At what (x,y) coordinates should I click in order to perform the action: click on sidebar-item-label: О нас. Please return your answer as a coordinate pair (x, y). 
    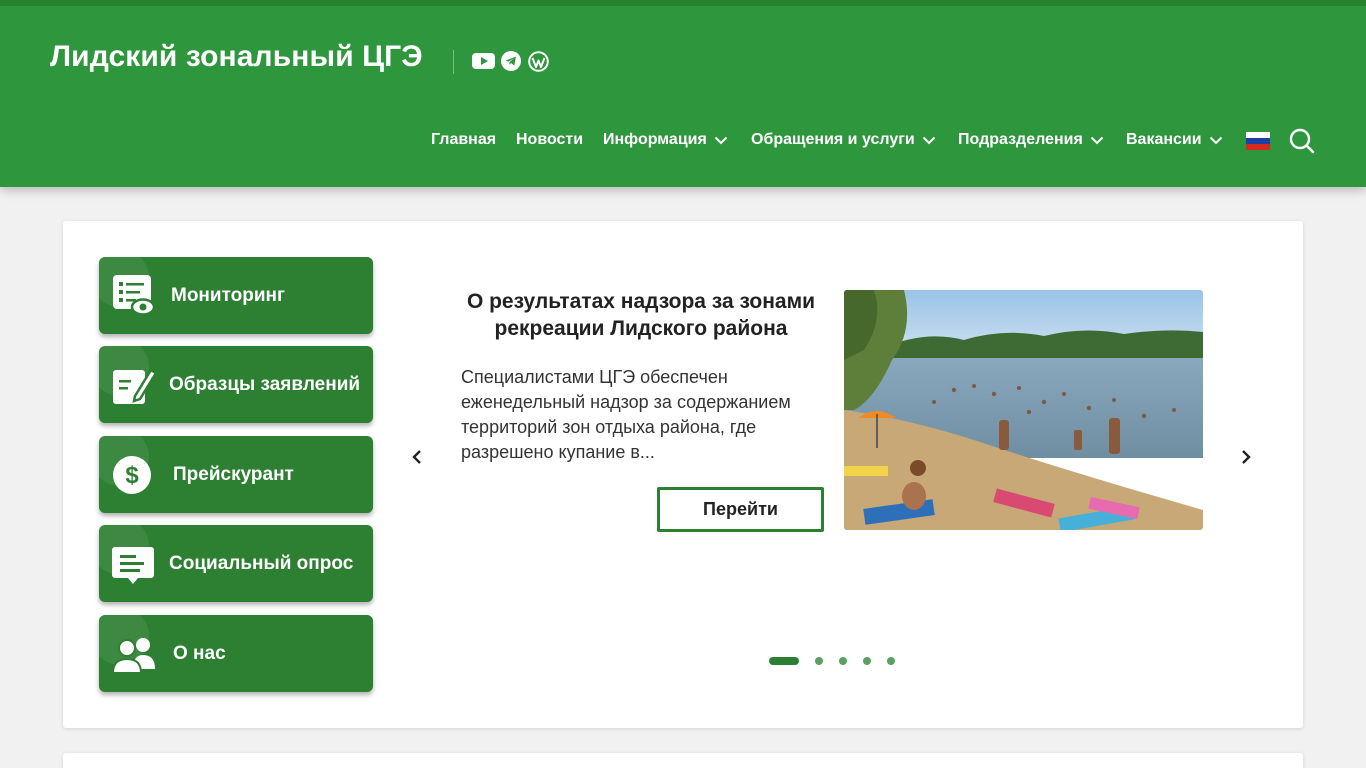
    Looking at the image, I should click on (199, 653).